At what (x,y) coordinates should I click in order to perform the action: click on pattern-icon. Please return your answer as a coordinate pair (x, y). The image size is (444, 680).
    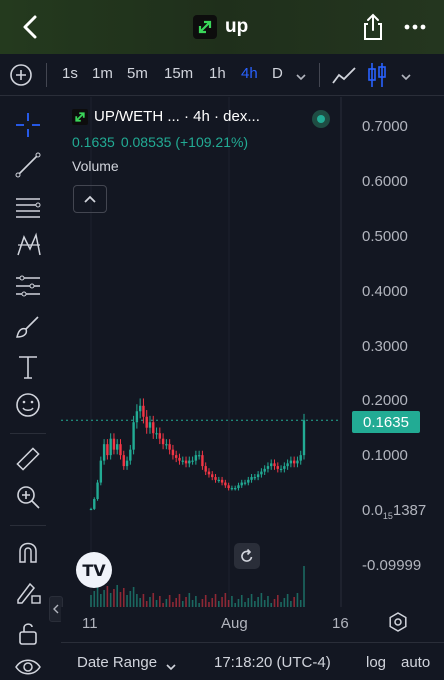
    Looking at the image, I should click on (28, 245).